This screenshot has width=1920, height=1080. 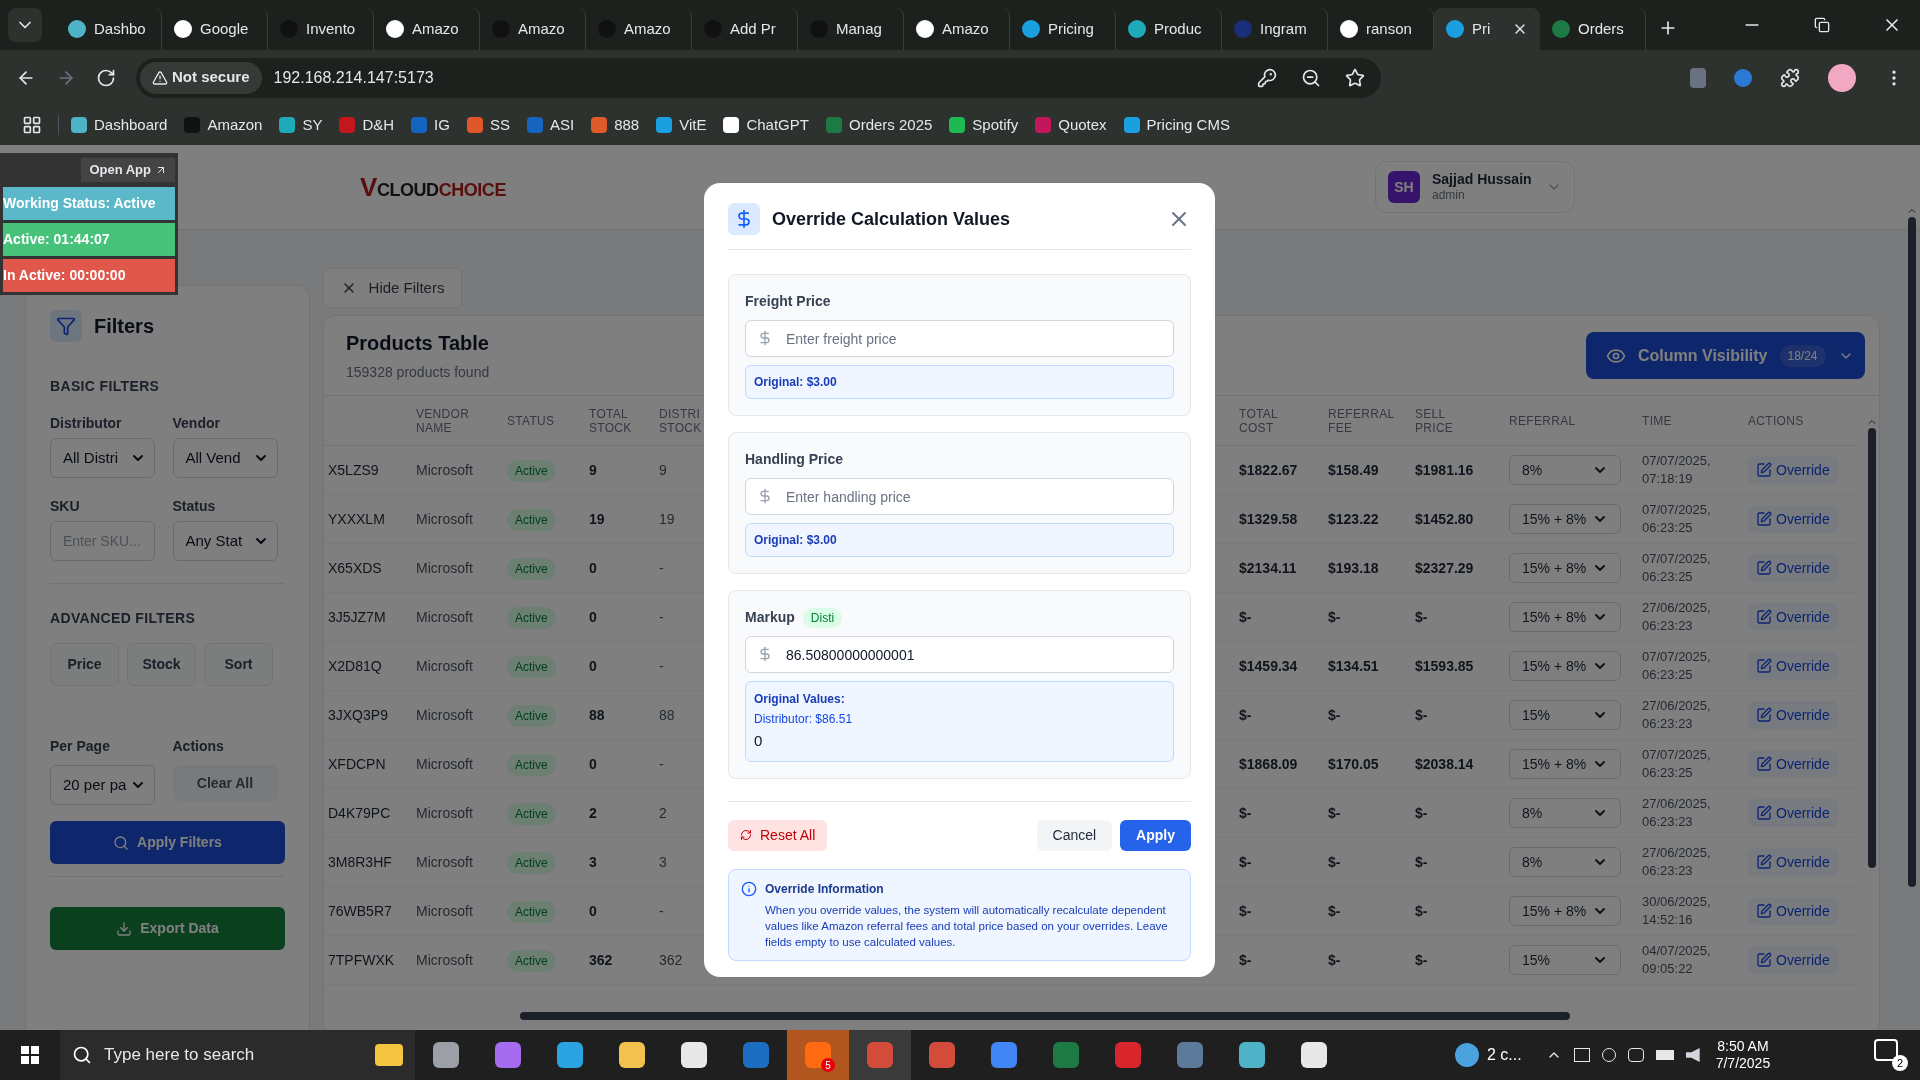 What do you see at coordinates (106, 77) in the screenshot?
I see `reload-icon` at bounding box center [106, 77].